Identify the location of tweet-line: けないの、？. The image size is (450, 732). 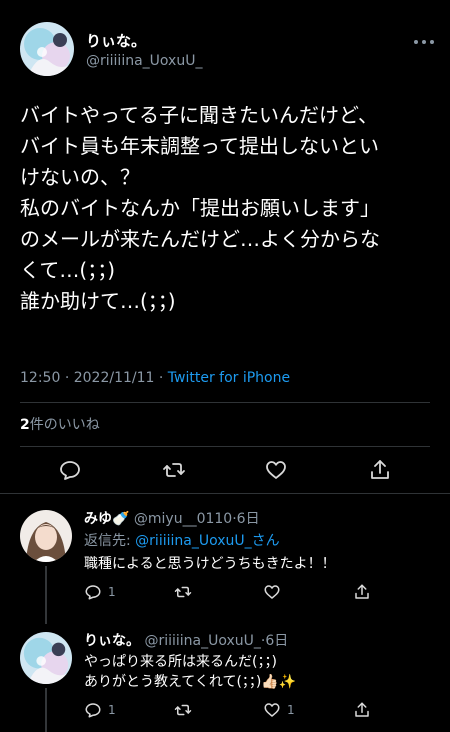
(80, 177).